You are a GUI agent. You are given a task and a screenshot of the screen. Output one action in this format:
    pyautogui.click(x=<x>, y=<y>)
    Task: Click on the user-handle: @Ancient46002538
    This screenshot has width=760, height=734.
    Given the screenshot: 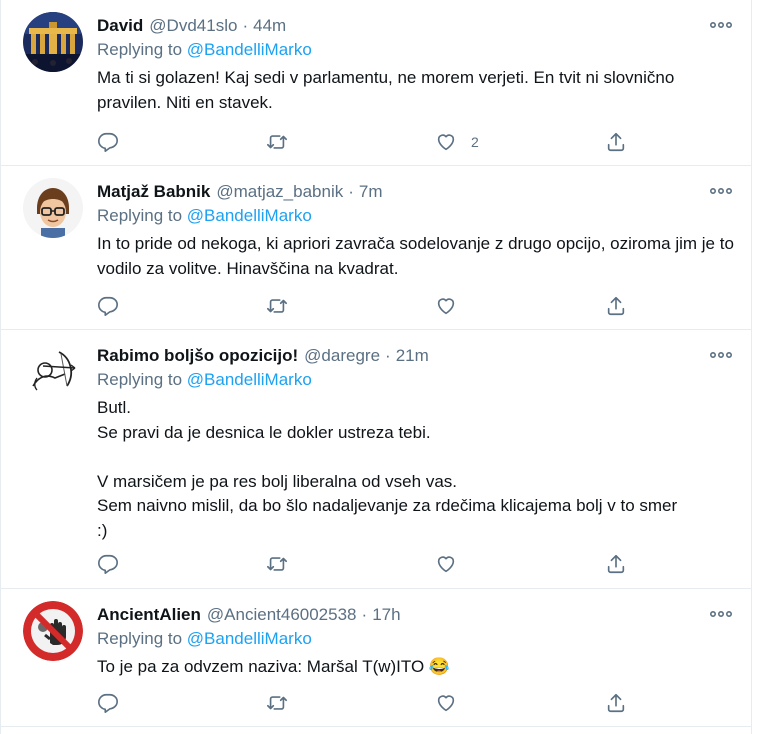 What is the action you would take?
    pyautogui.click(x=282, y=615)
    